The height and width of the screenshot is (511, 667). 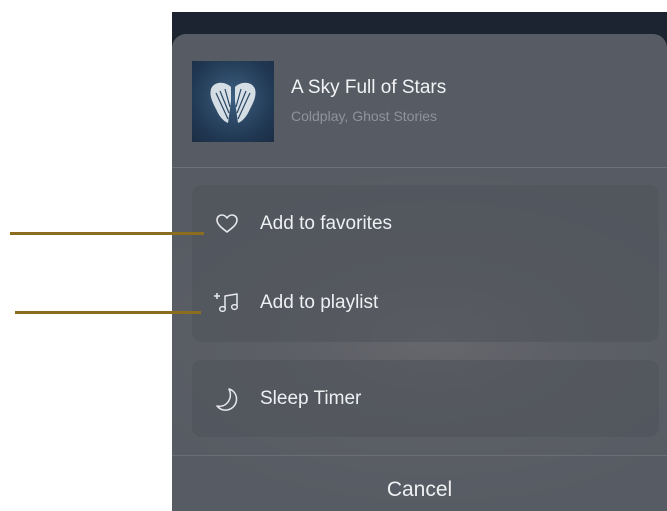 I want to click on moon-icon, so click(x=227, y=399).